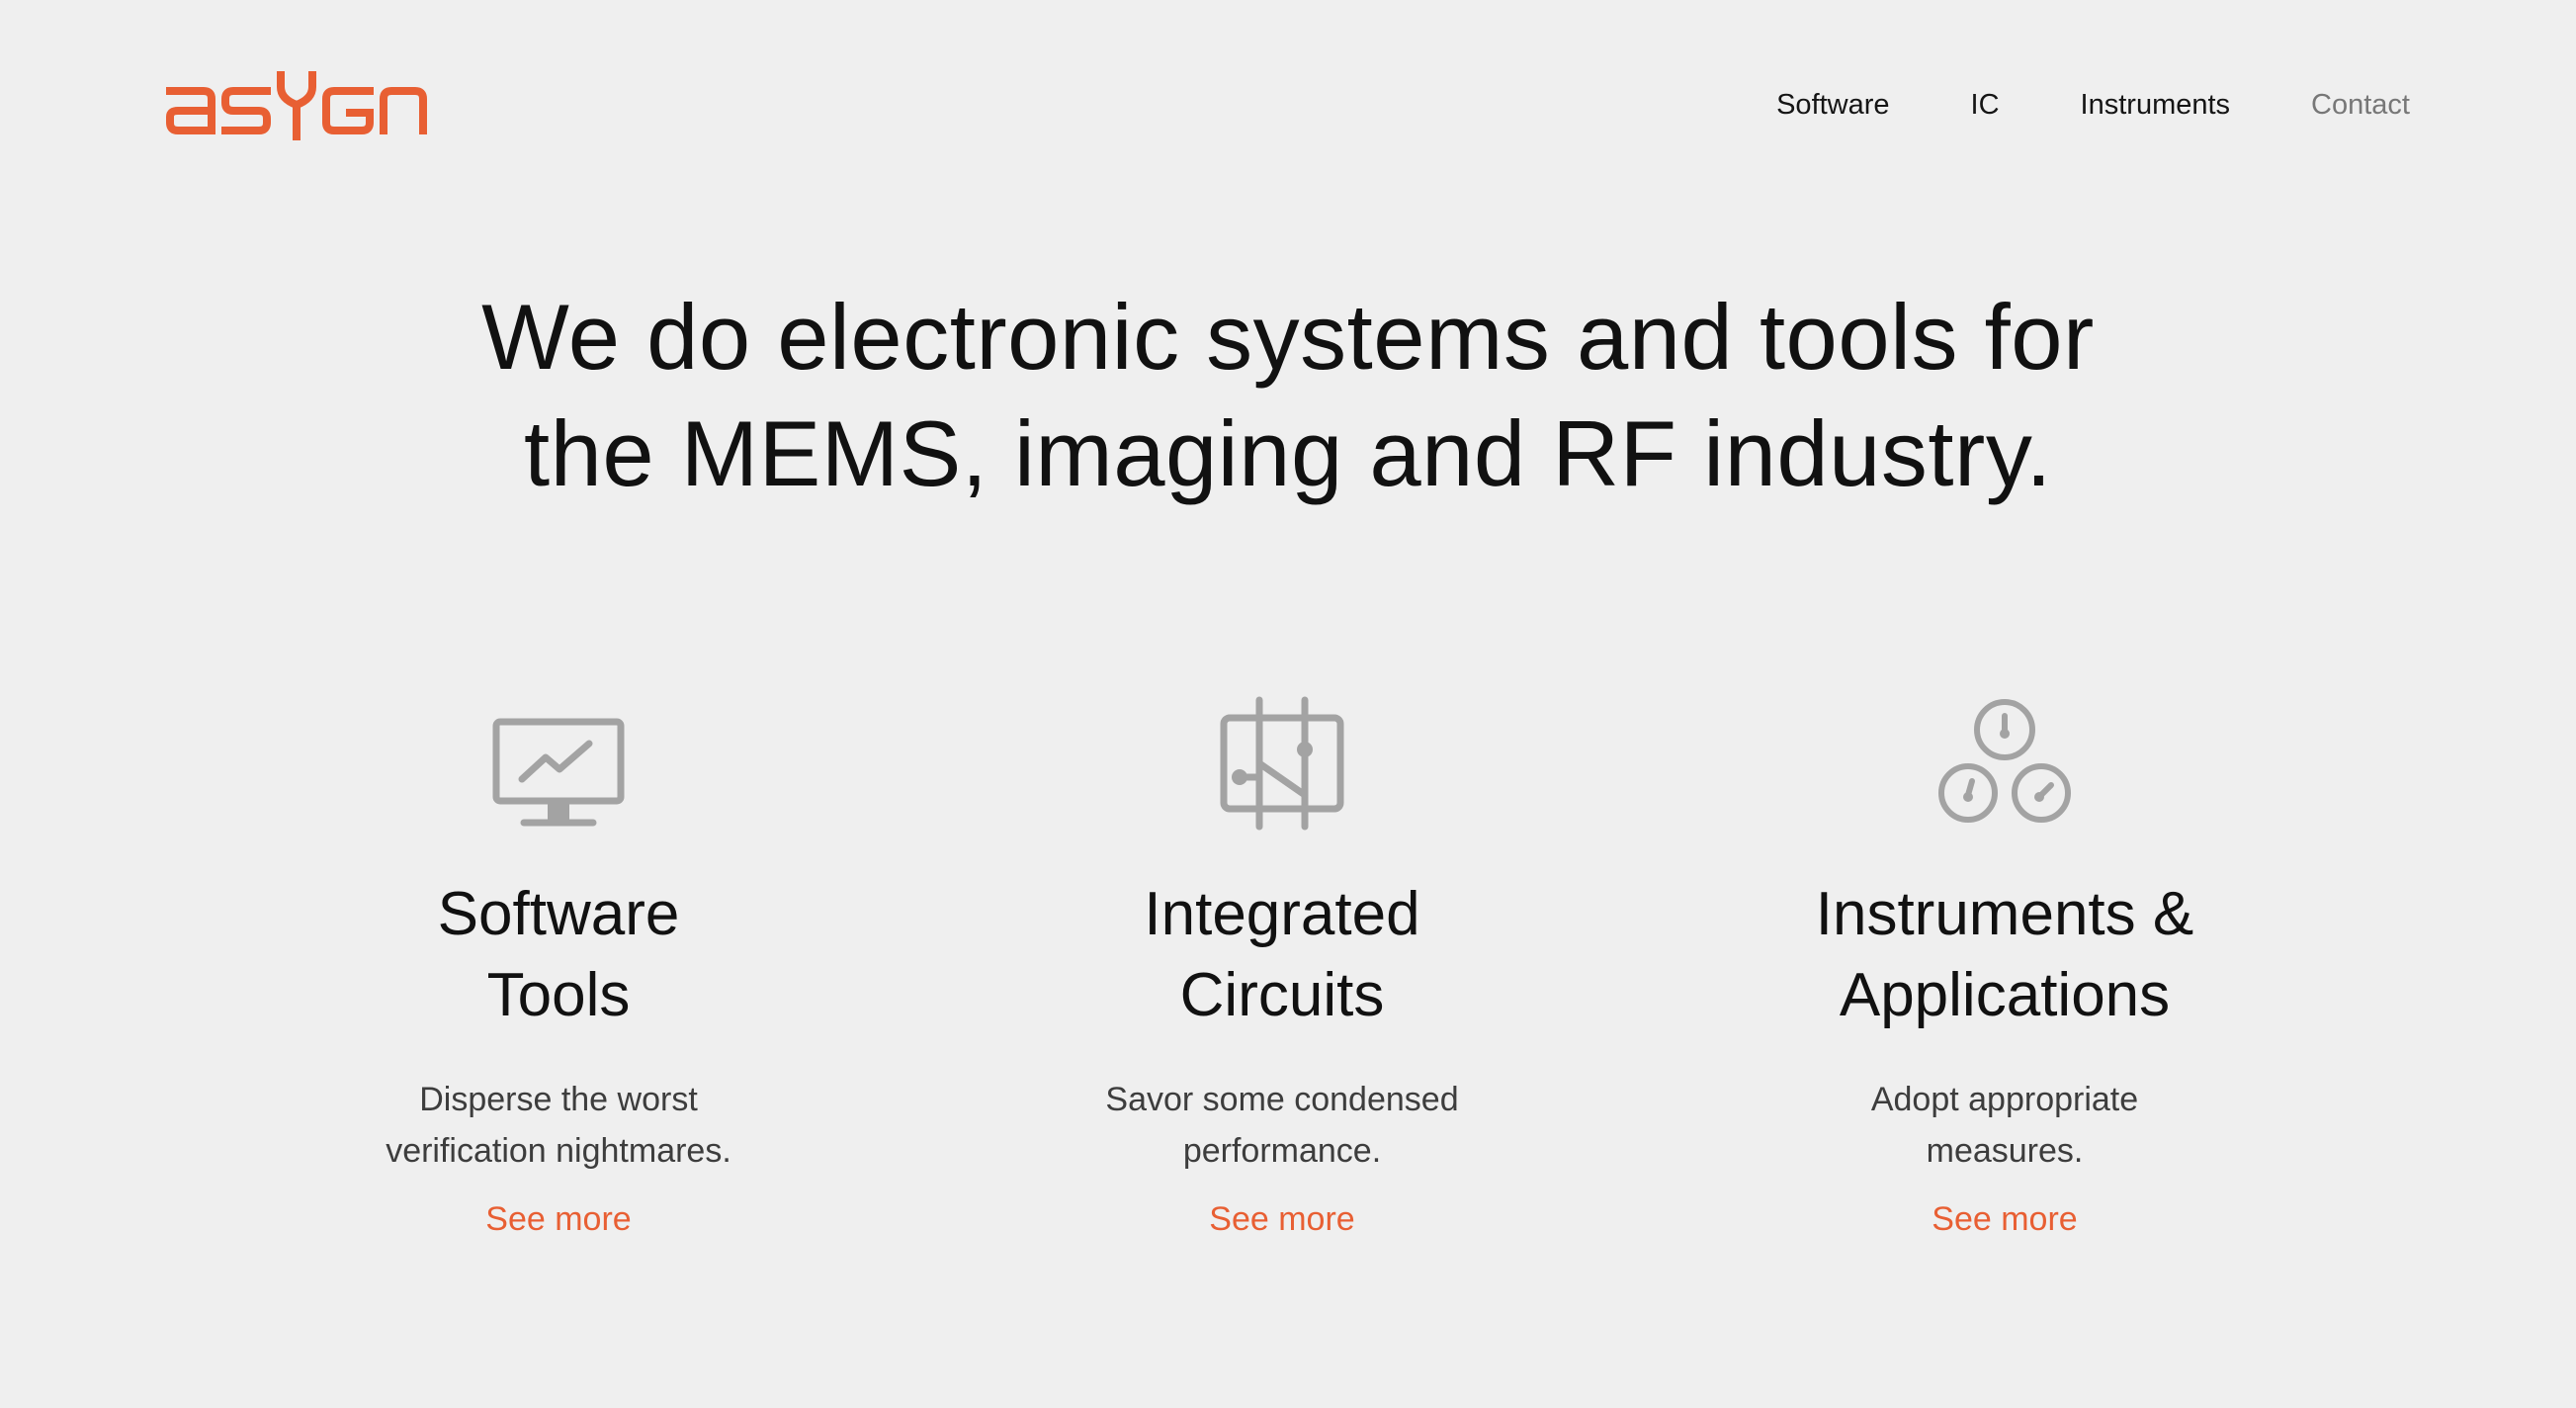  What do you see at coordinates (2156, 105) in the screenshot?
I see `nav-link-instruments: Instruments` at bounding box center [2156, 105].